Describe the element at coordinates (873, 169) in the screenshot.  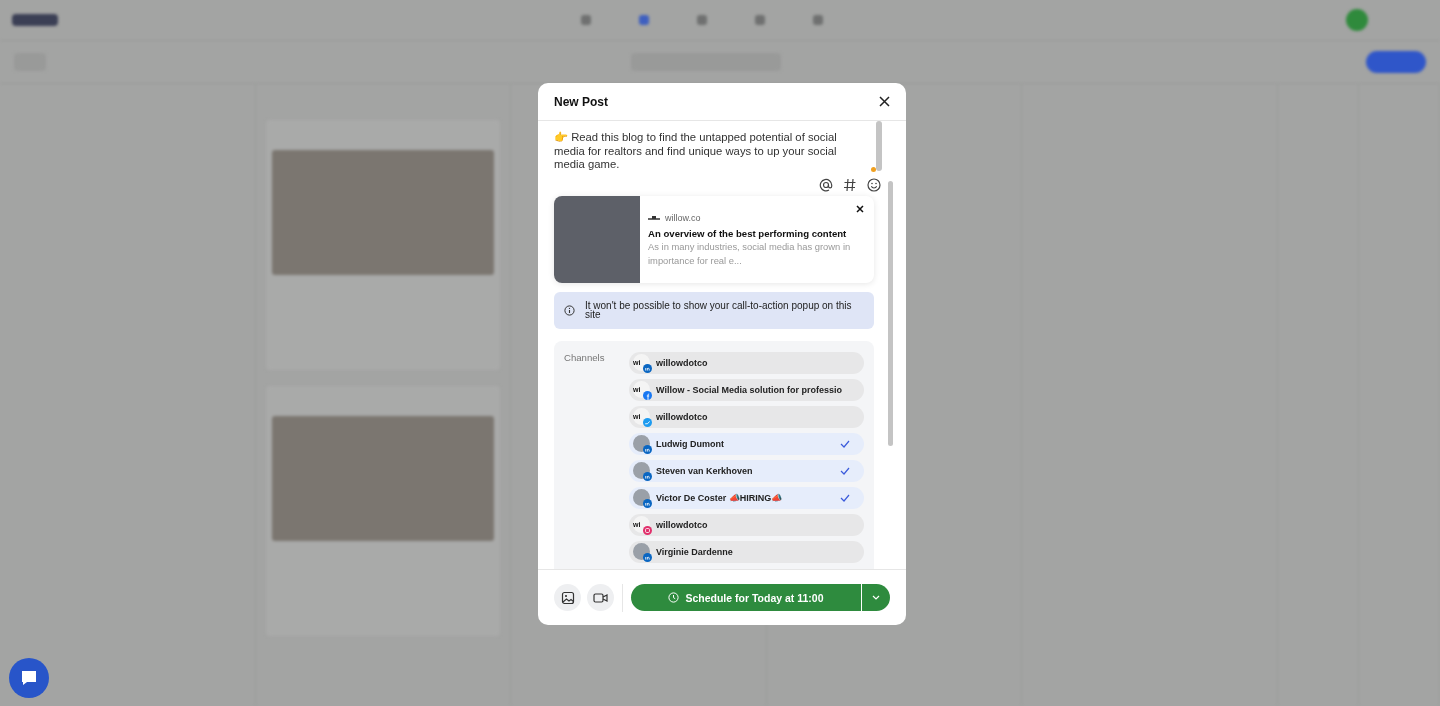
I see `status-dot-icon` at that location.